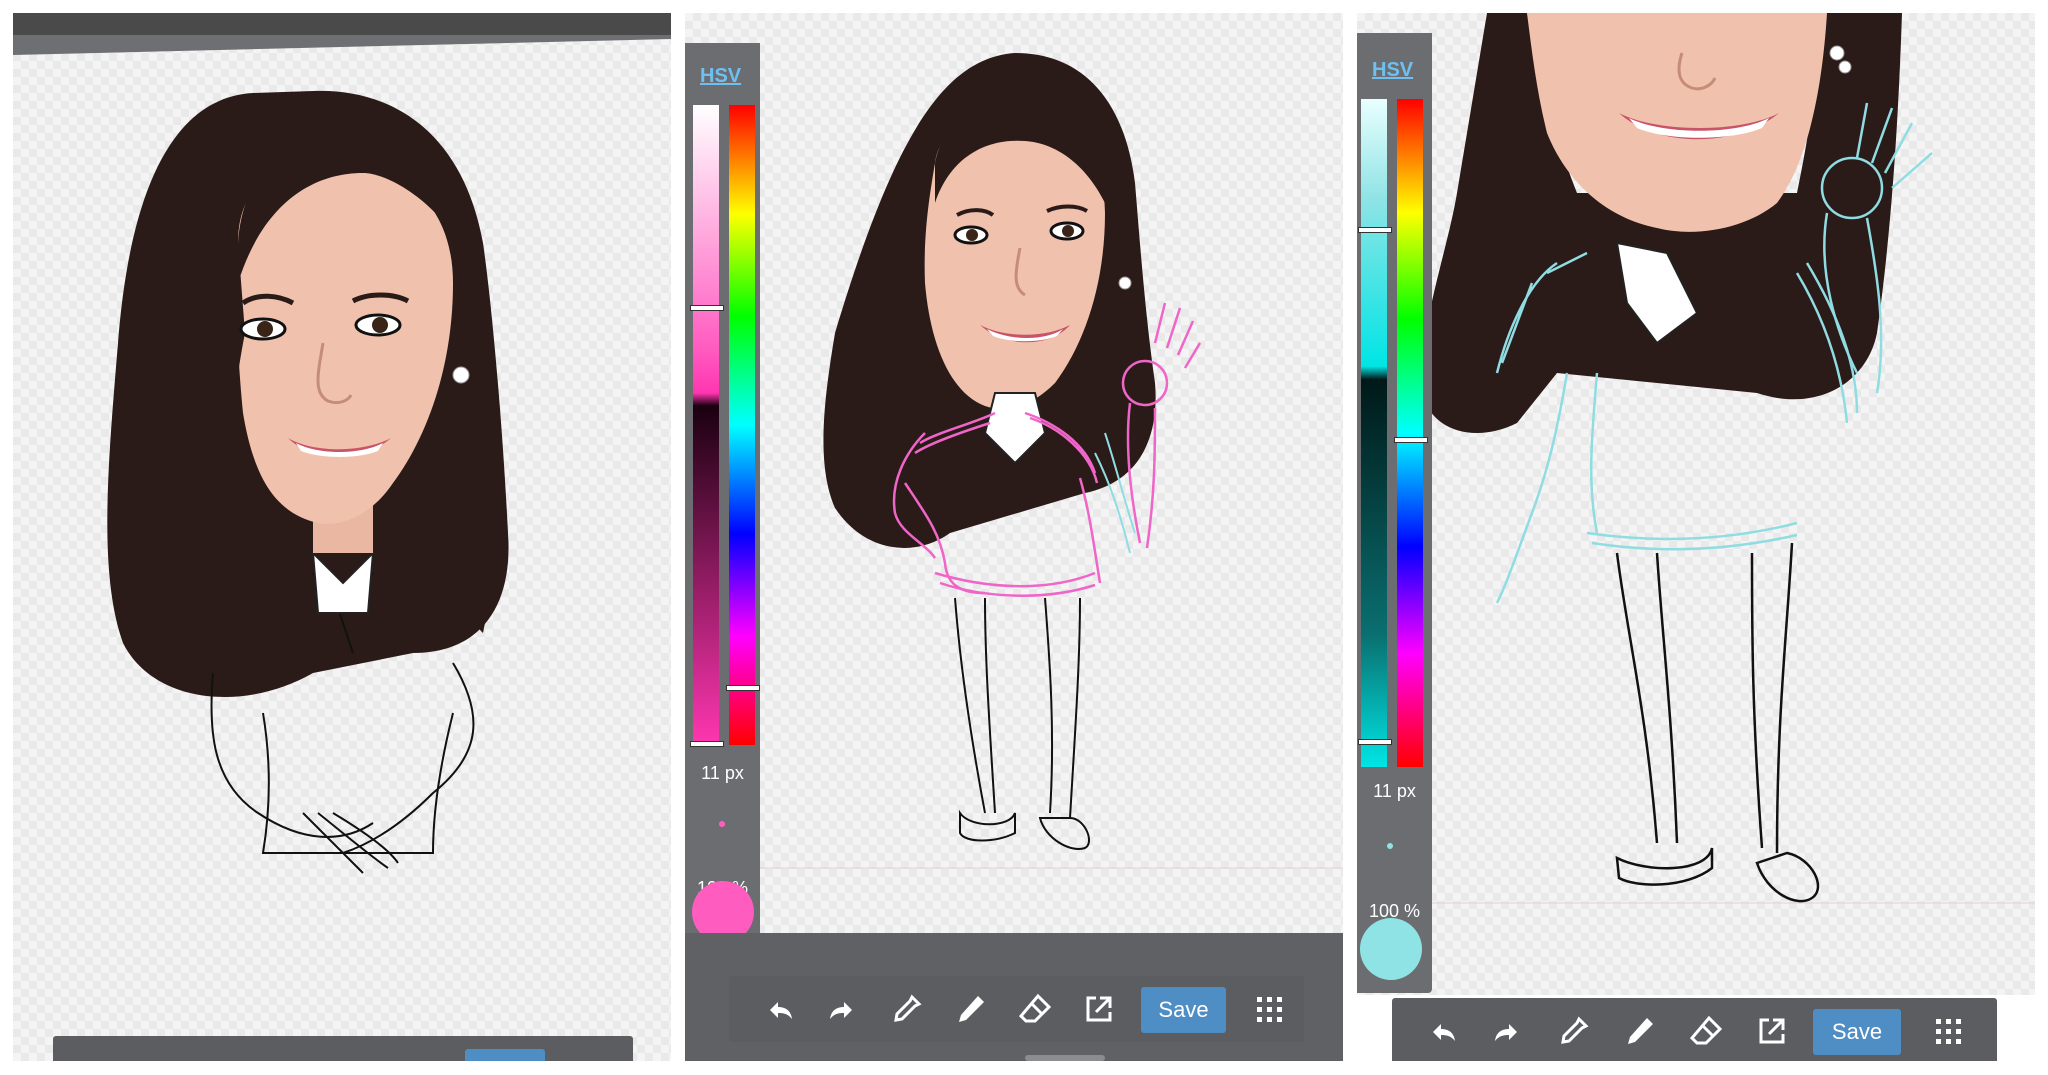  What do you see at coordinates (707, 308) in the screenshot?
I see `value-handle` at bounding box center [707, 308].